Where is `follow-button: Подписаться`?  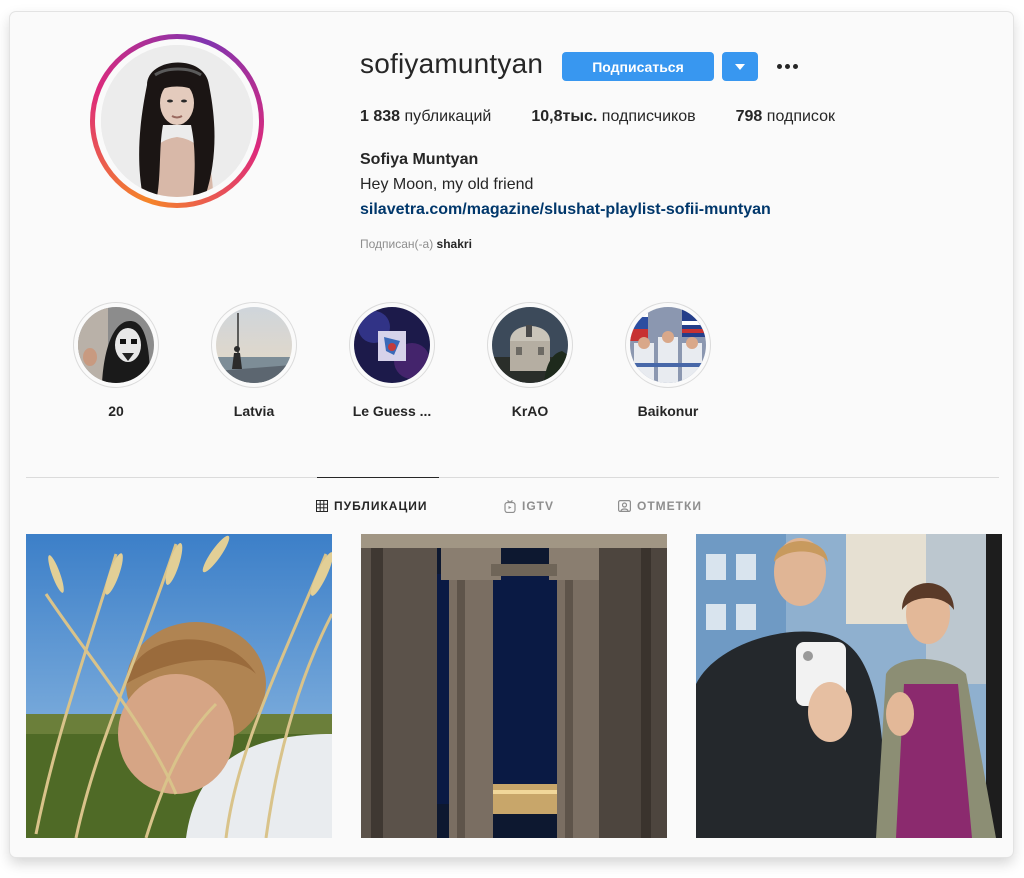
follow-button: Подписаться is located at coordinates (638, 66).